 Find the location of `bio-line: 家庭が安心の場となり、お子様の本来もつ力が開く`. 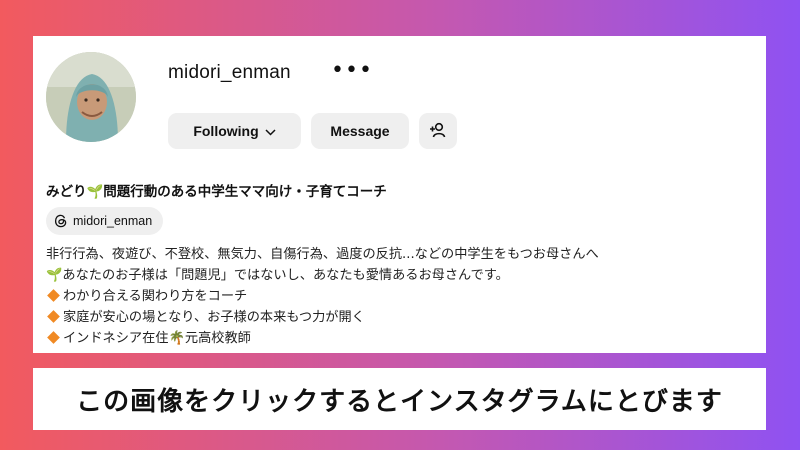

bio-line: 家庭が安心の場となり、お子様の本来もつ力が開く is located at coordinates (322, 317).